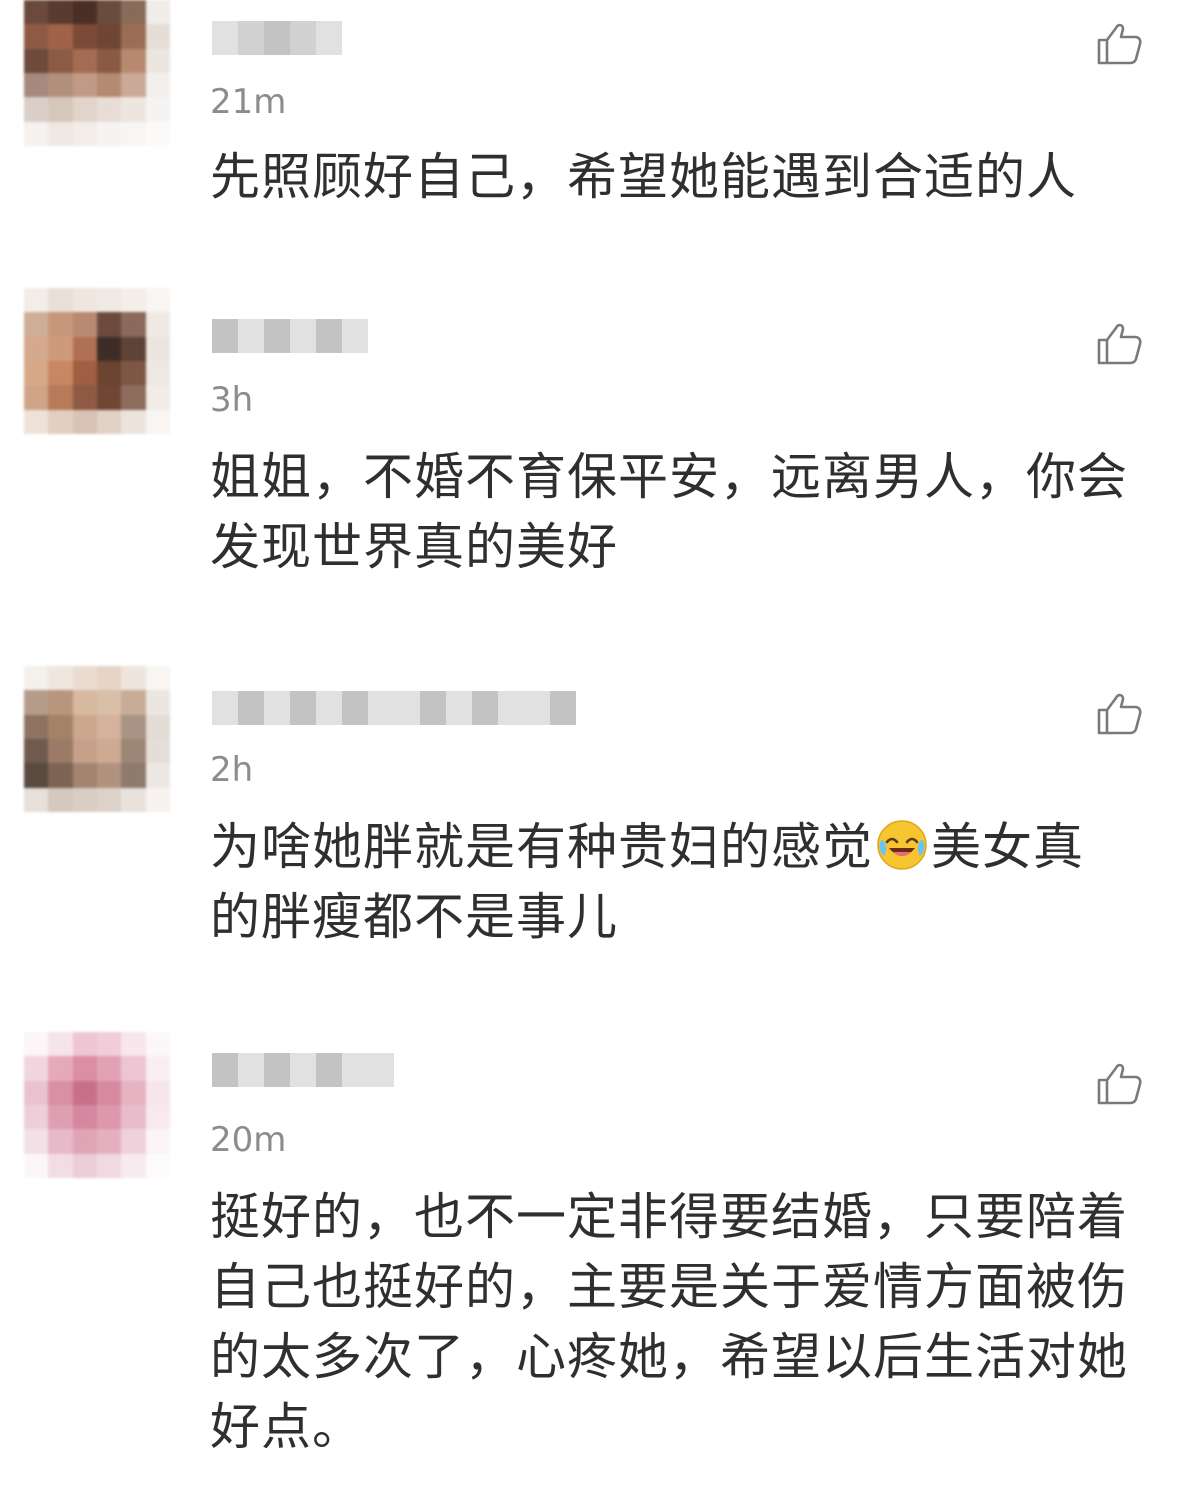 The width and height of the screenshot is (1185, 1500). What do you see at coordinates (232, 400) in the screenshot?
I see `comment-time: 3h` at bounding box center [232, 400].